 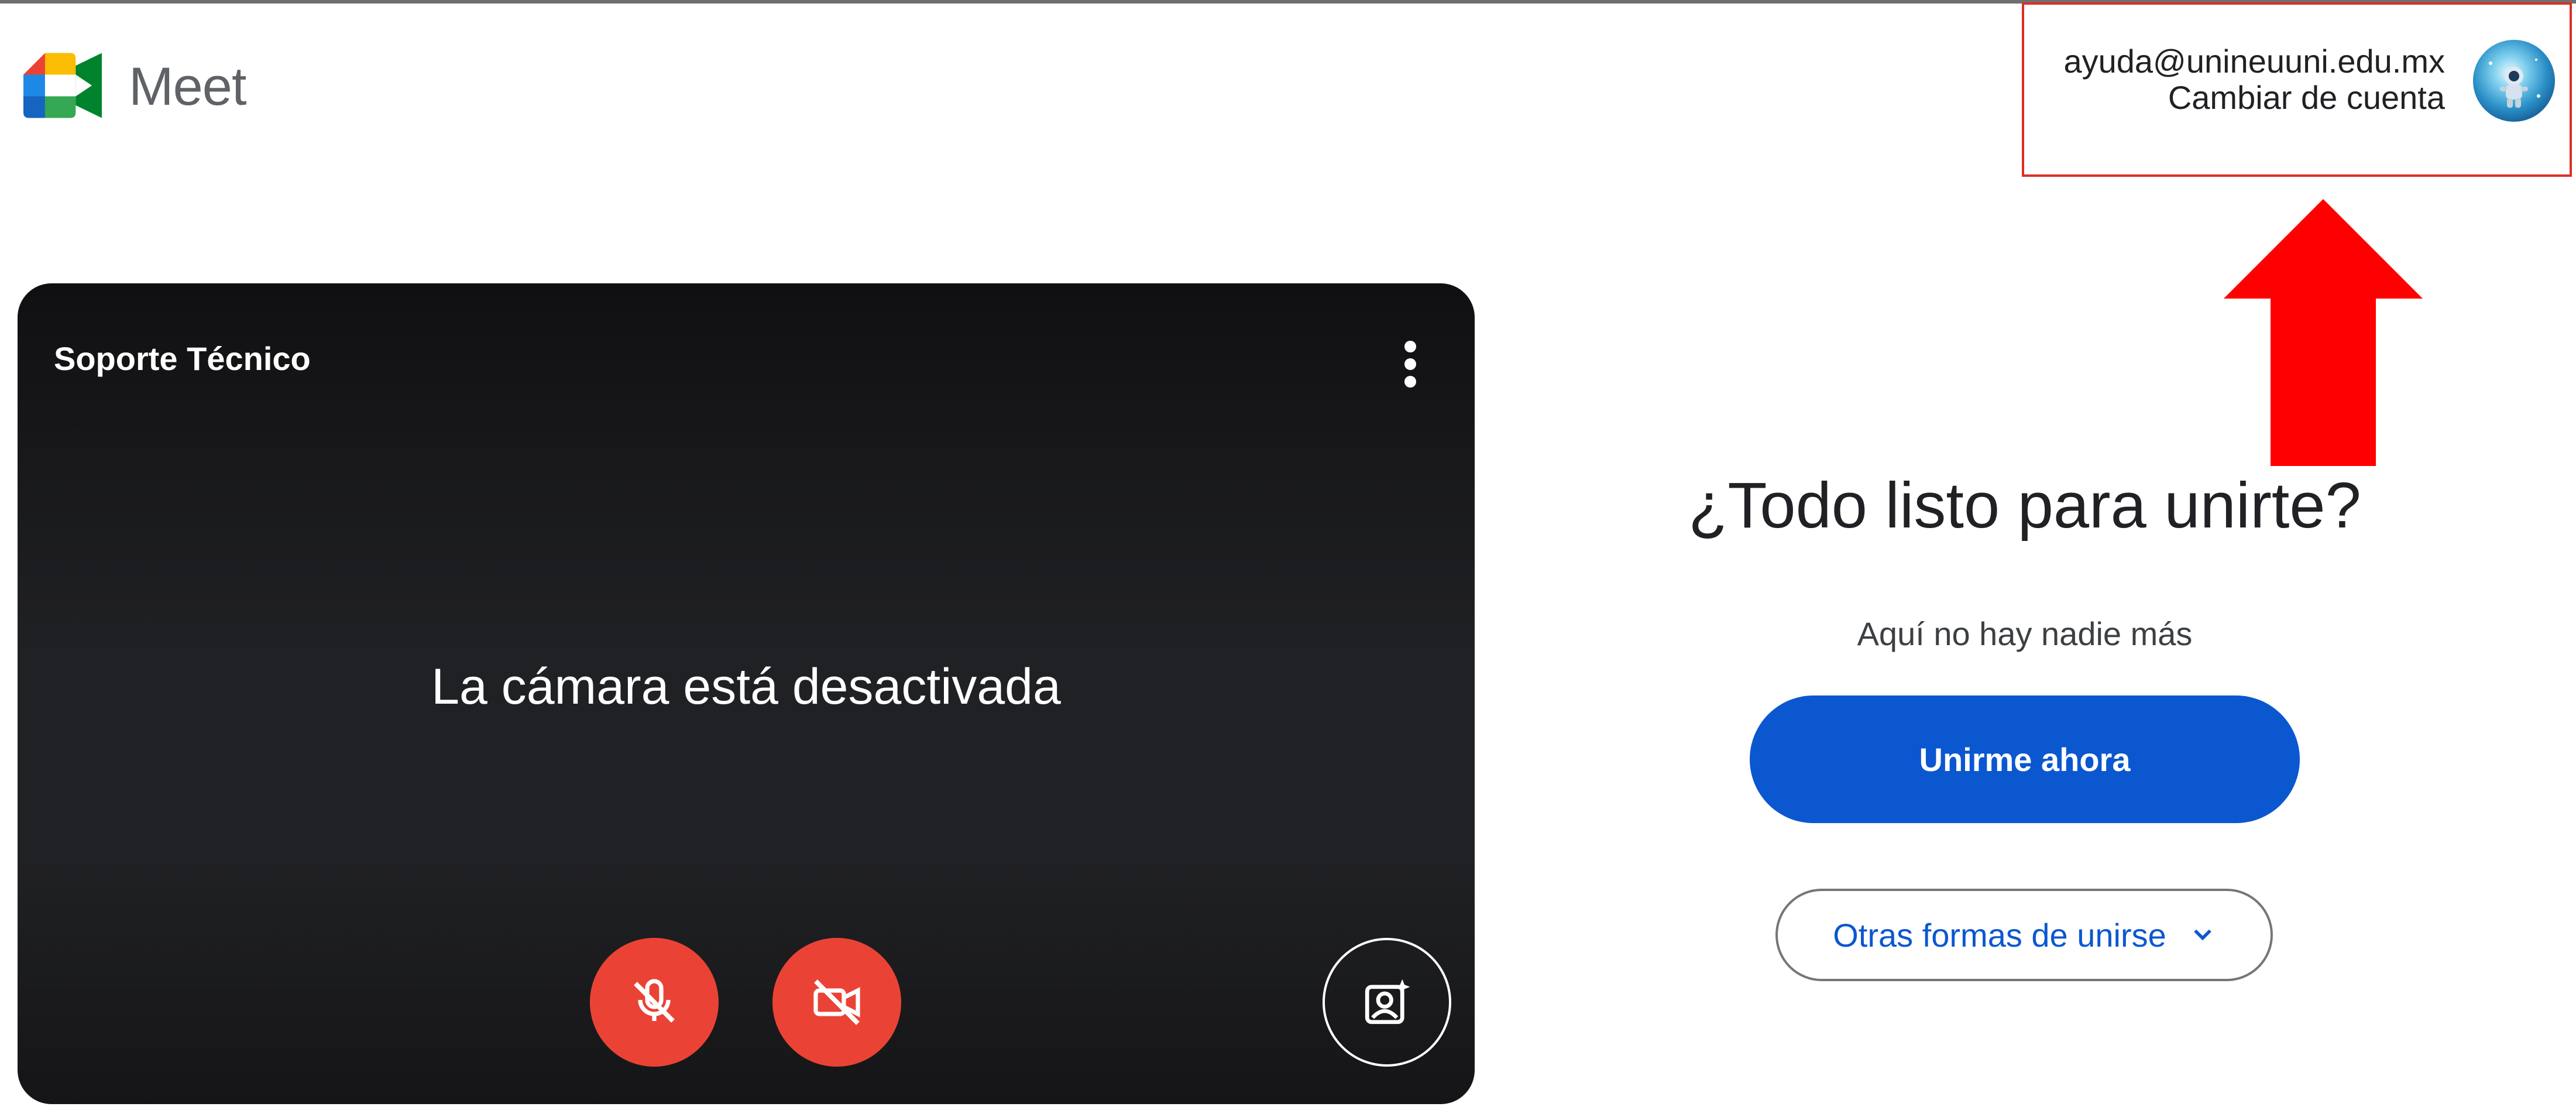 I want to click on ready-to-join-heading: ¿Todo listo para unirte?, so click(x=2025, y=506).